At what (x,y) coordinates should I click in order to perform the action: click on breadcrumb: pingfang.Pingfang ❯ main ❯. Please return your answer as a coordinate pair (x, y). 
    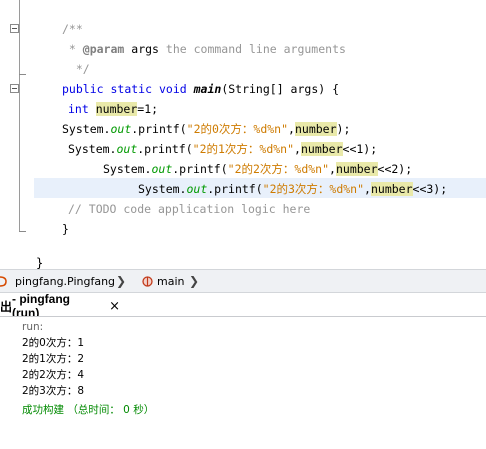
    Looking at the image, I should click on (243, 281).